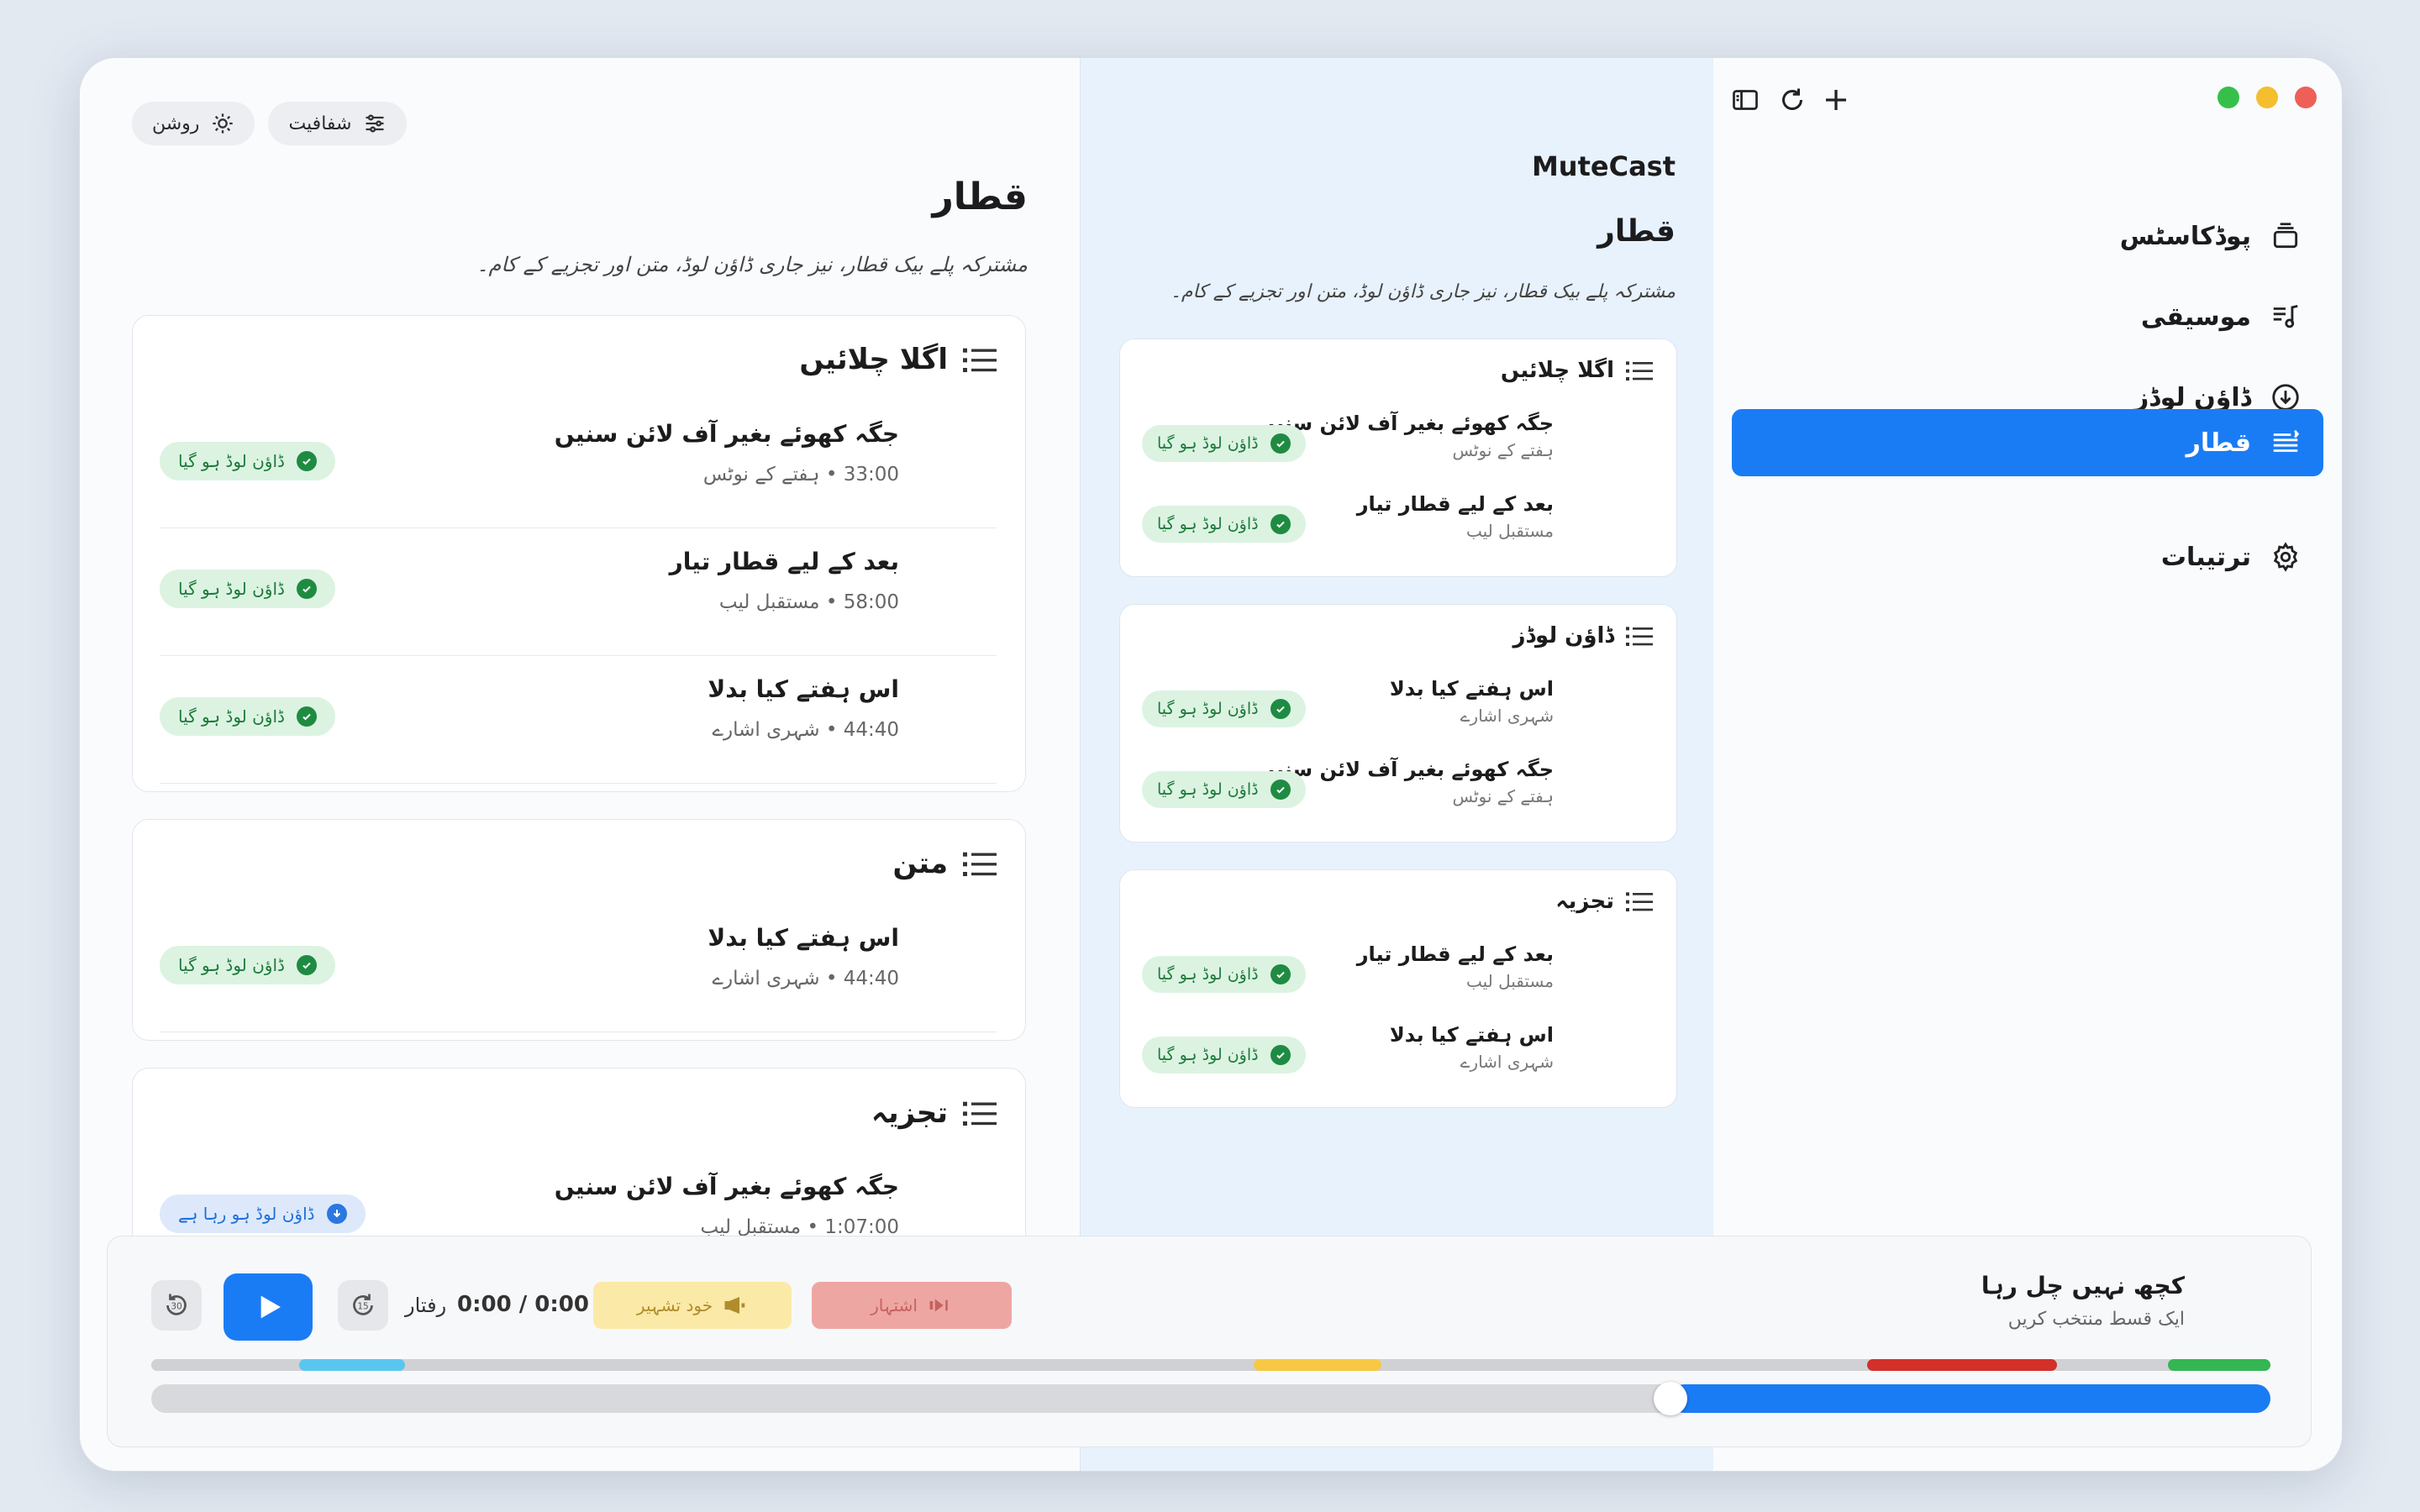 Image resolution: width=2420 pixels, height=1512 pixels. I want to click on transparency-button: شفافیت, so click(338, 123).